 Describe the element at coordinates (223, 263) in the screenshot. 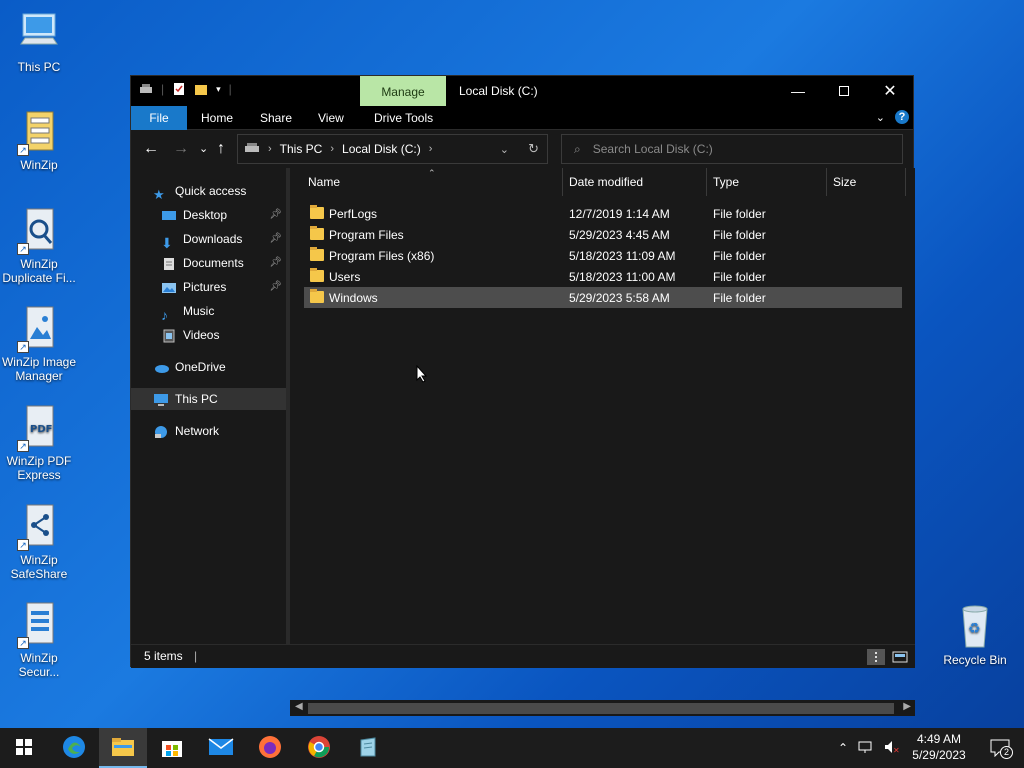

I see `nav-documents: Documents 📌︎` at that location.